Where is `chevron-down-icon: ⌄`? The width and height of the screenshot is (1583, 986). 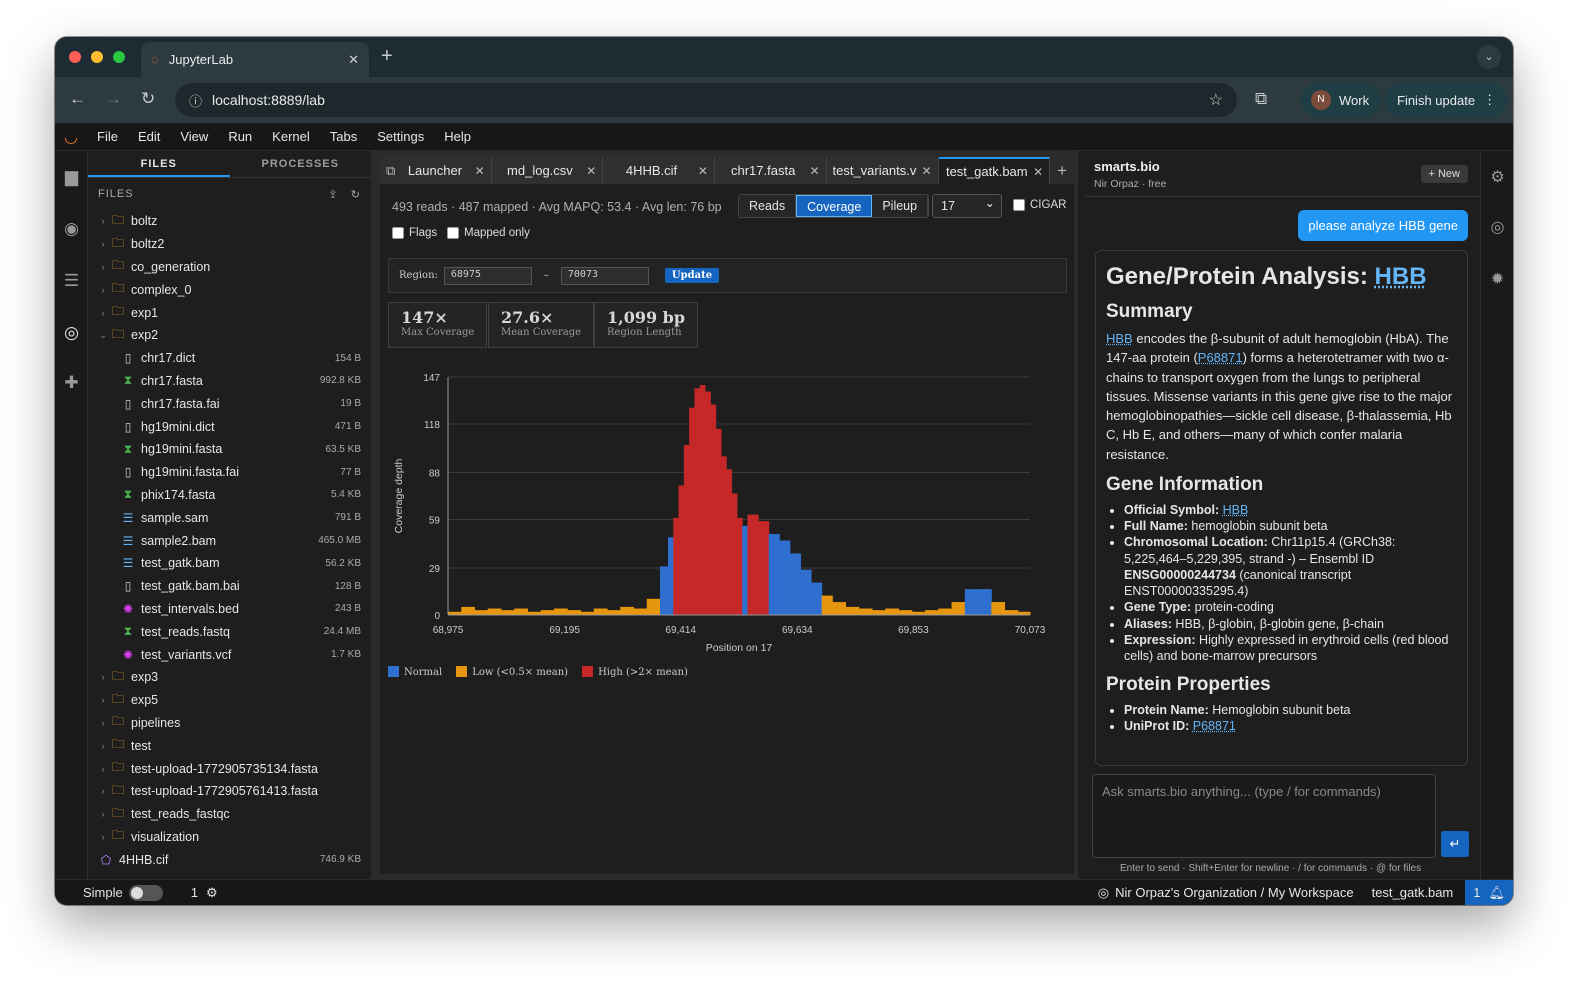
chevron-down-icon: ⌄ is located at coordinates (103, 335).